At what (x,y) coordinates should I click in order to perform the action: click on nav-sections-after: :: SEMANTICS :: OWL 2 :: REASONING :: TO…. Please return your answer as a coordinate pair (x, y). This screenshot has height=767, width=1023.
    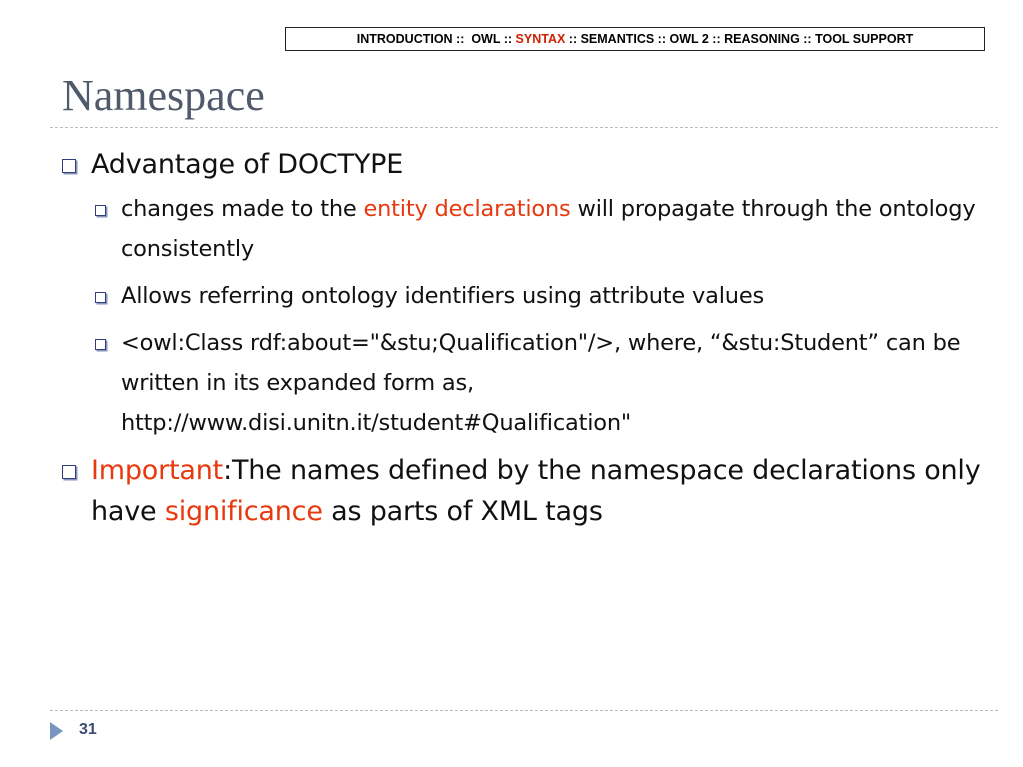
    Looking at the image, I should click on (739, 39).